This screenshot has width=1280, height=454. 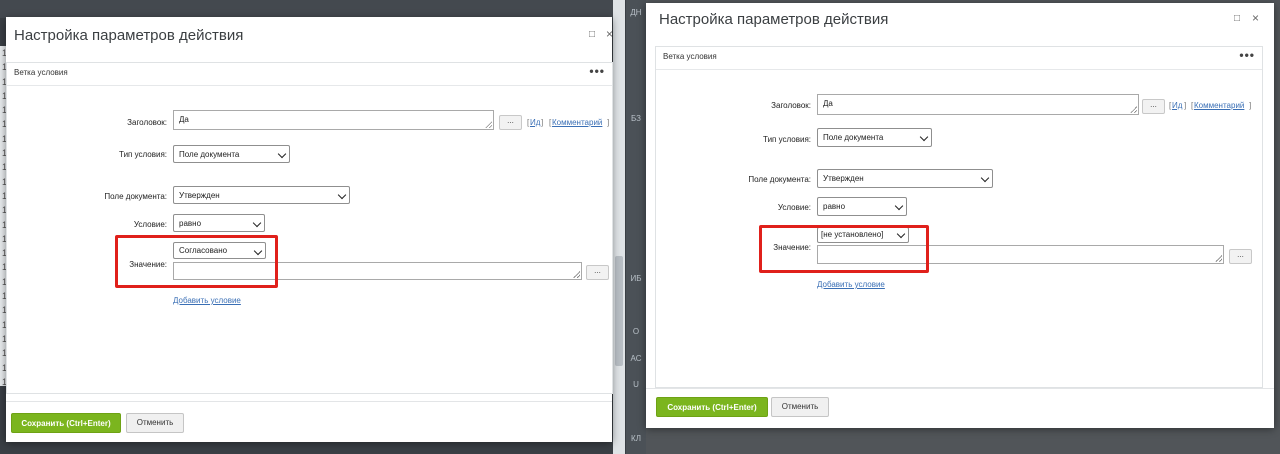 What do you see at coordinates (619, 311) in the screenshot?
I see `left-scrollbar-thumb` at bounding box center [619, 311].